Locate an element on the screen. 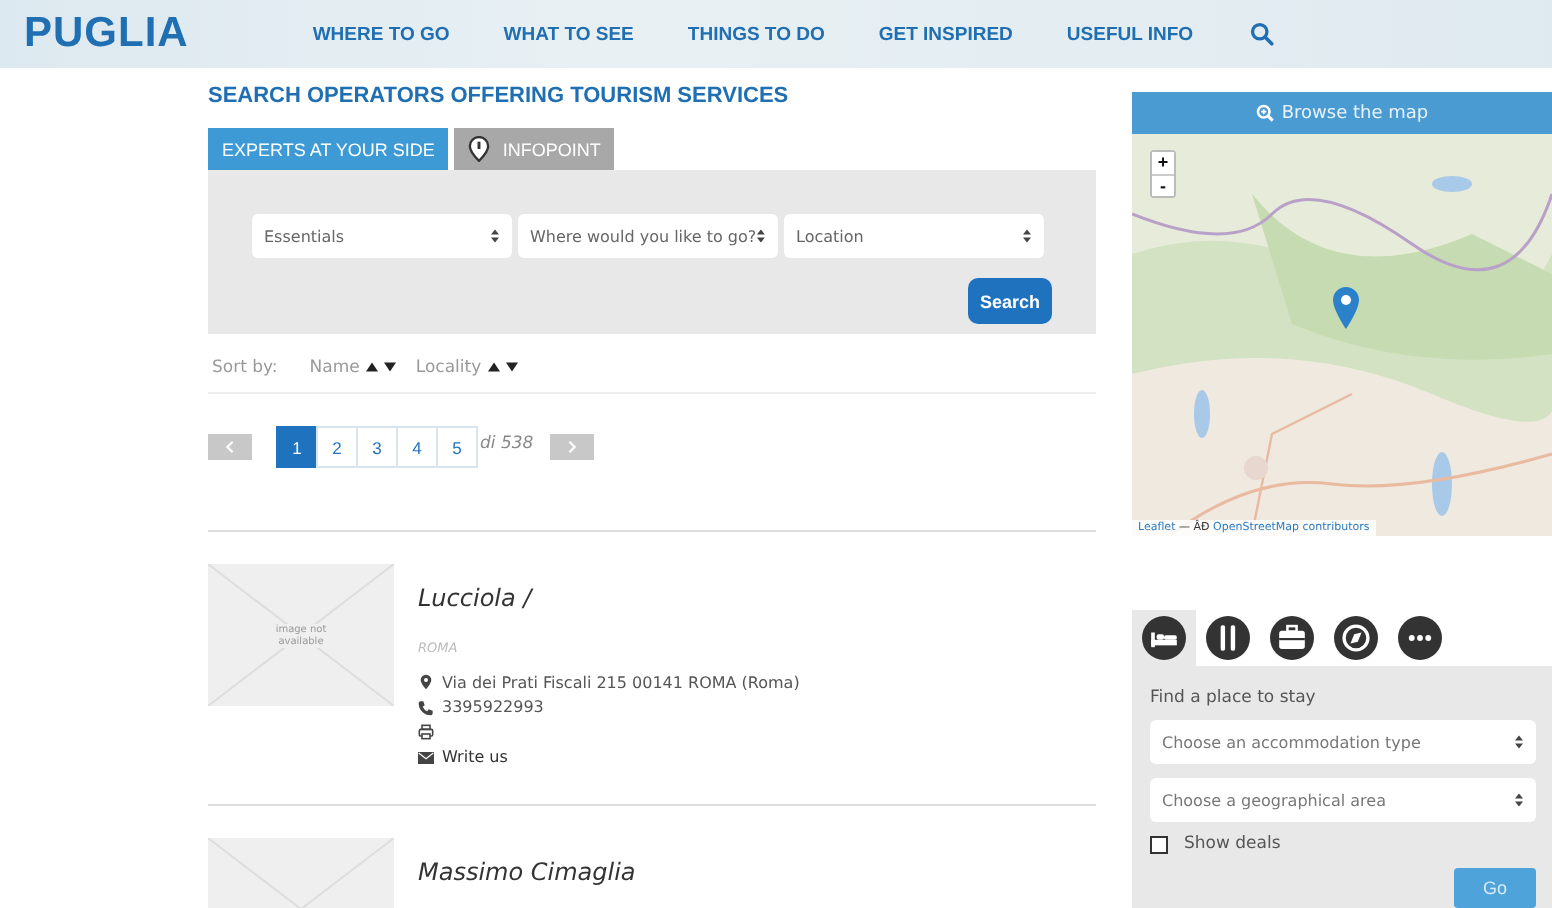 The width and height of the screenshot is (1552, 908). nav-link: USEFUL INFO is located at coordinates (1130, 34).